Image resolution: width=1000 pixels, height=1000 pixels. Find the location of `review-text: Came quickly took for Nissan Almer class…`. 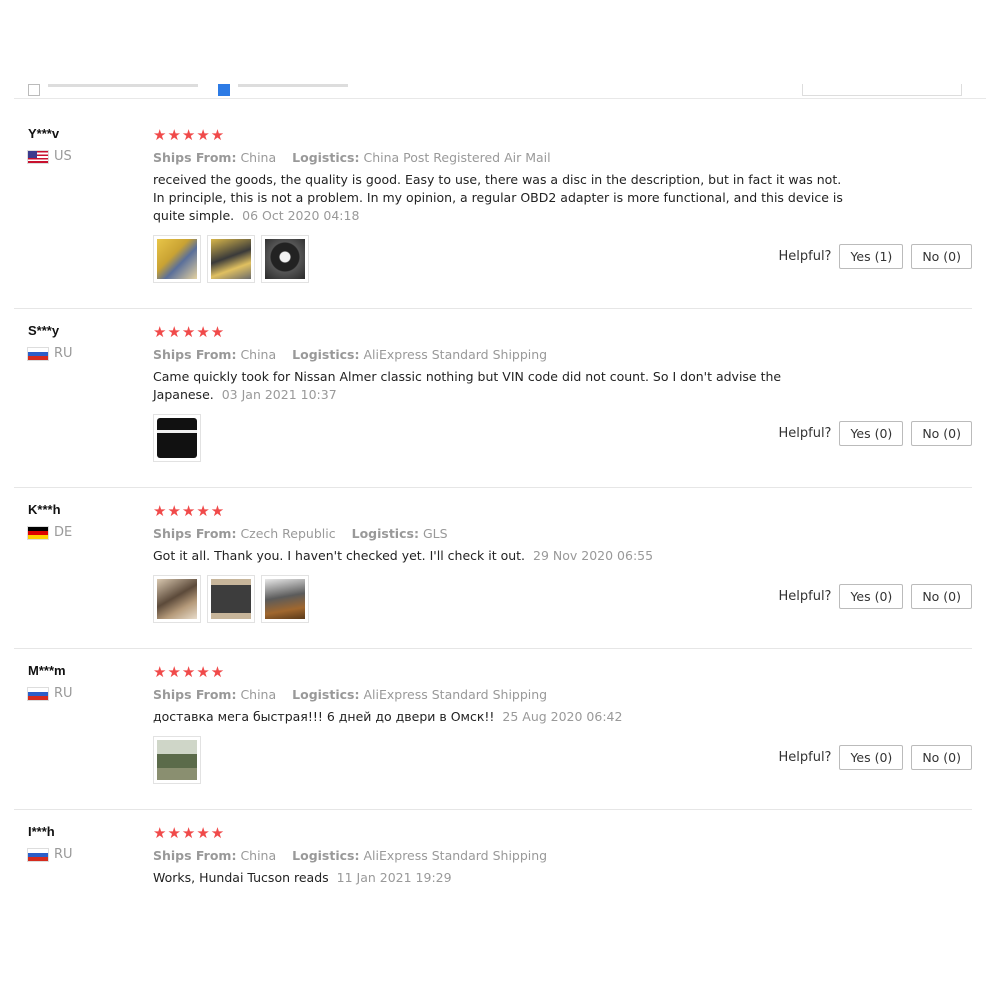

review-text: Came quickly took for Nissan Almer class… is located at coordinates (498, 386).